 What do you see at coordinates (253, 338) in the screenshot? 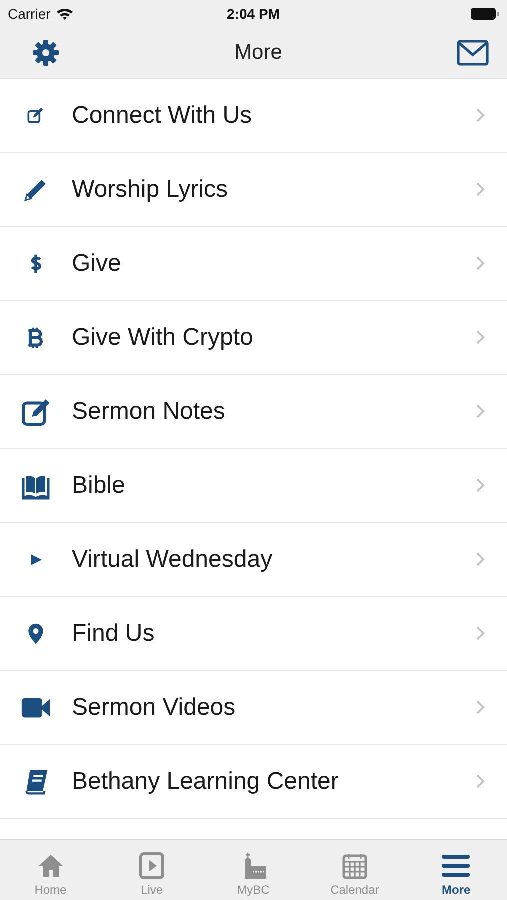
I see `menu-item: Give With Crypto` at bounding box center [253, 338].